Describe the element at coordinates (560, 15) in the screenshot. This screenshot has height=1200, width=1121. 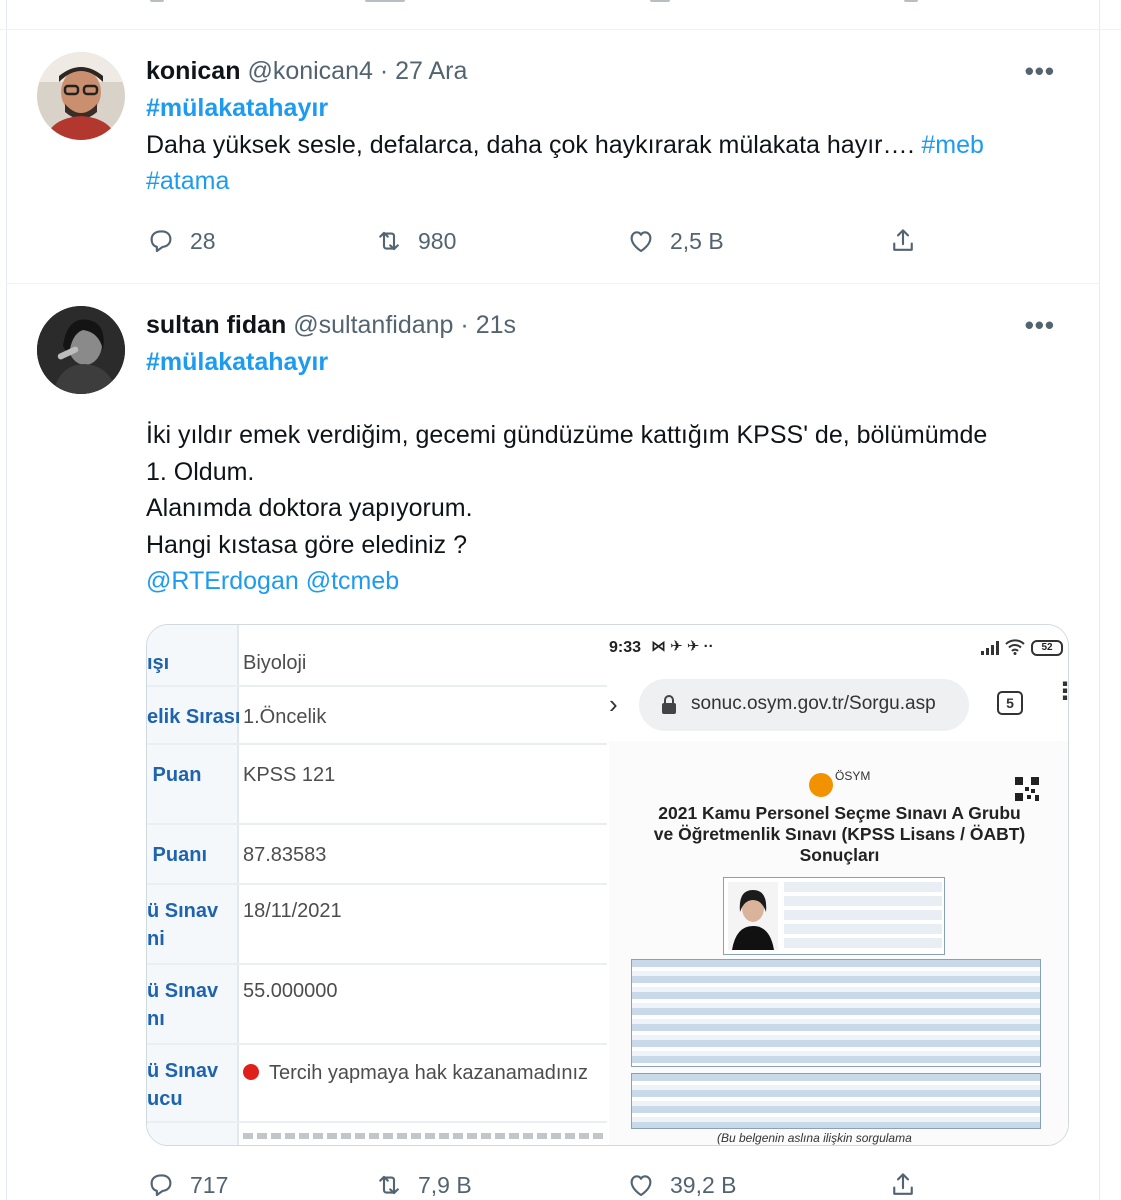
I see `previous-tweet-remnant` at that location.